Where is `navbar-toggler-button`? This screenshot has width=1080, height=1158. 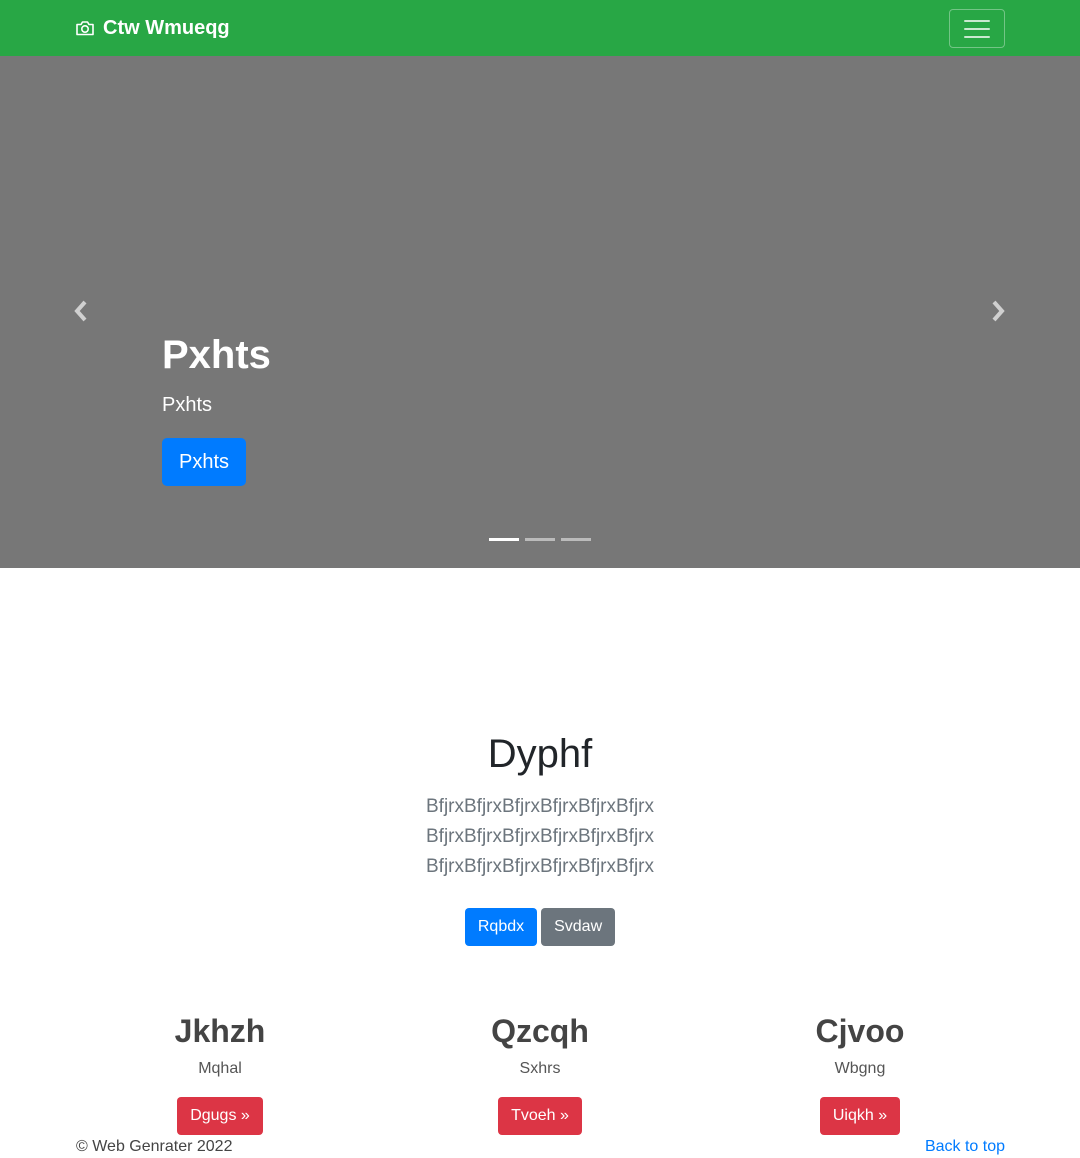
navbar-toggler-button is located at coordinates (977, 28).